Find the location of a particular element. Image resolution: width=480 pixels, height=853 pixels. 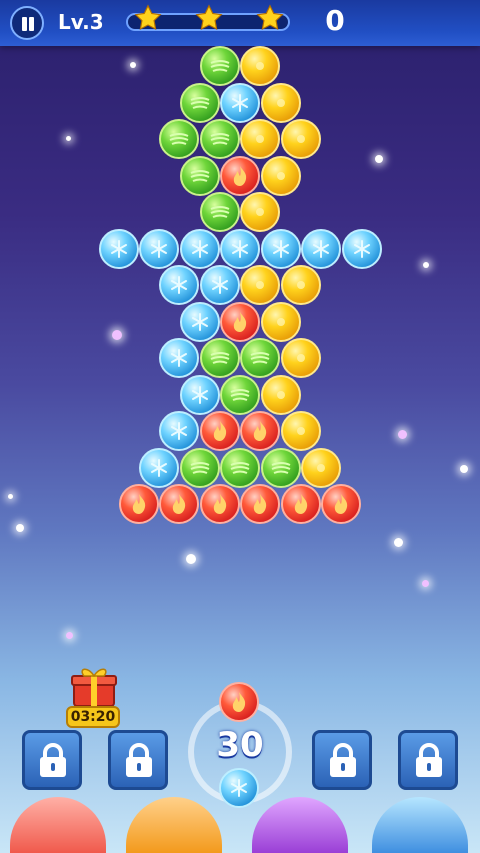

pause-button is located at coordinates (27, 23).